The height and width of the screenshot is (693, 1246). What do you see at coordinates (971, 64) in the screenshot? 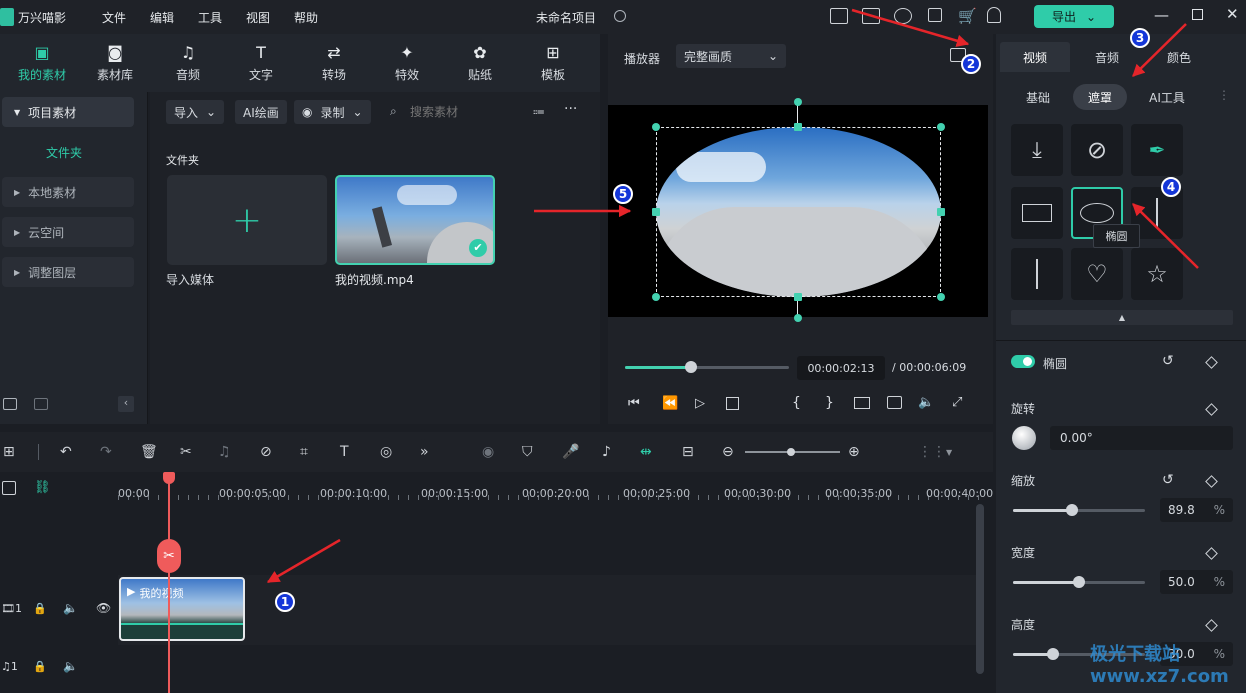
I see `annotation-badge: 2` at bounding box center [971, 64].